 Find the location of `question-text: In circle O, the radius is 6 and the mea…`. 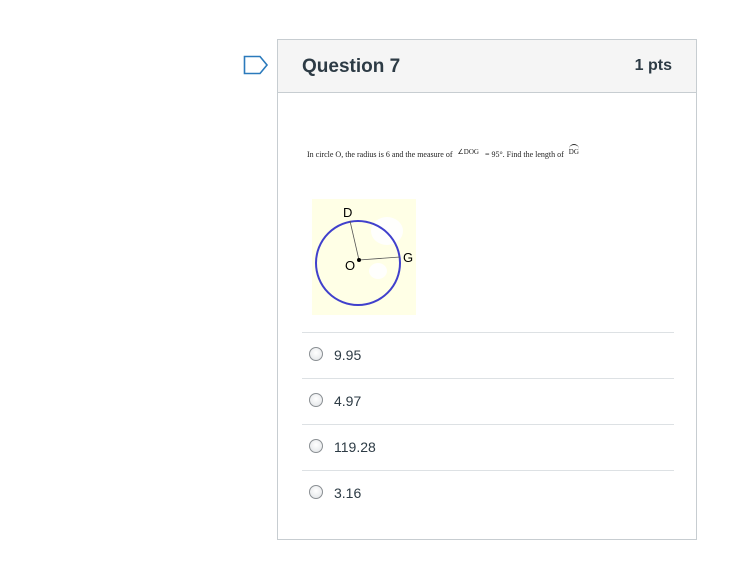

question-text: In circle O, the radius is 6 and the mea… is located at coordinates (443, 151).